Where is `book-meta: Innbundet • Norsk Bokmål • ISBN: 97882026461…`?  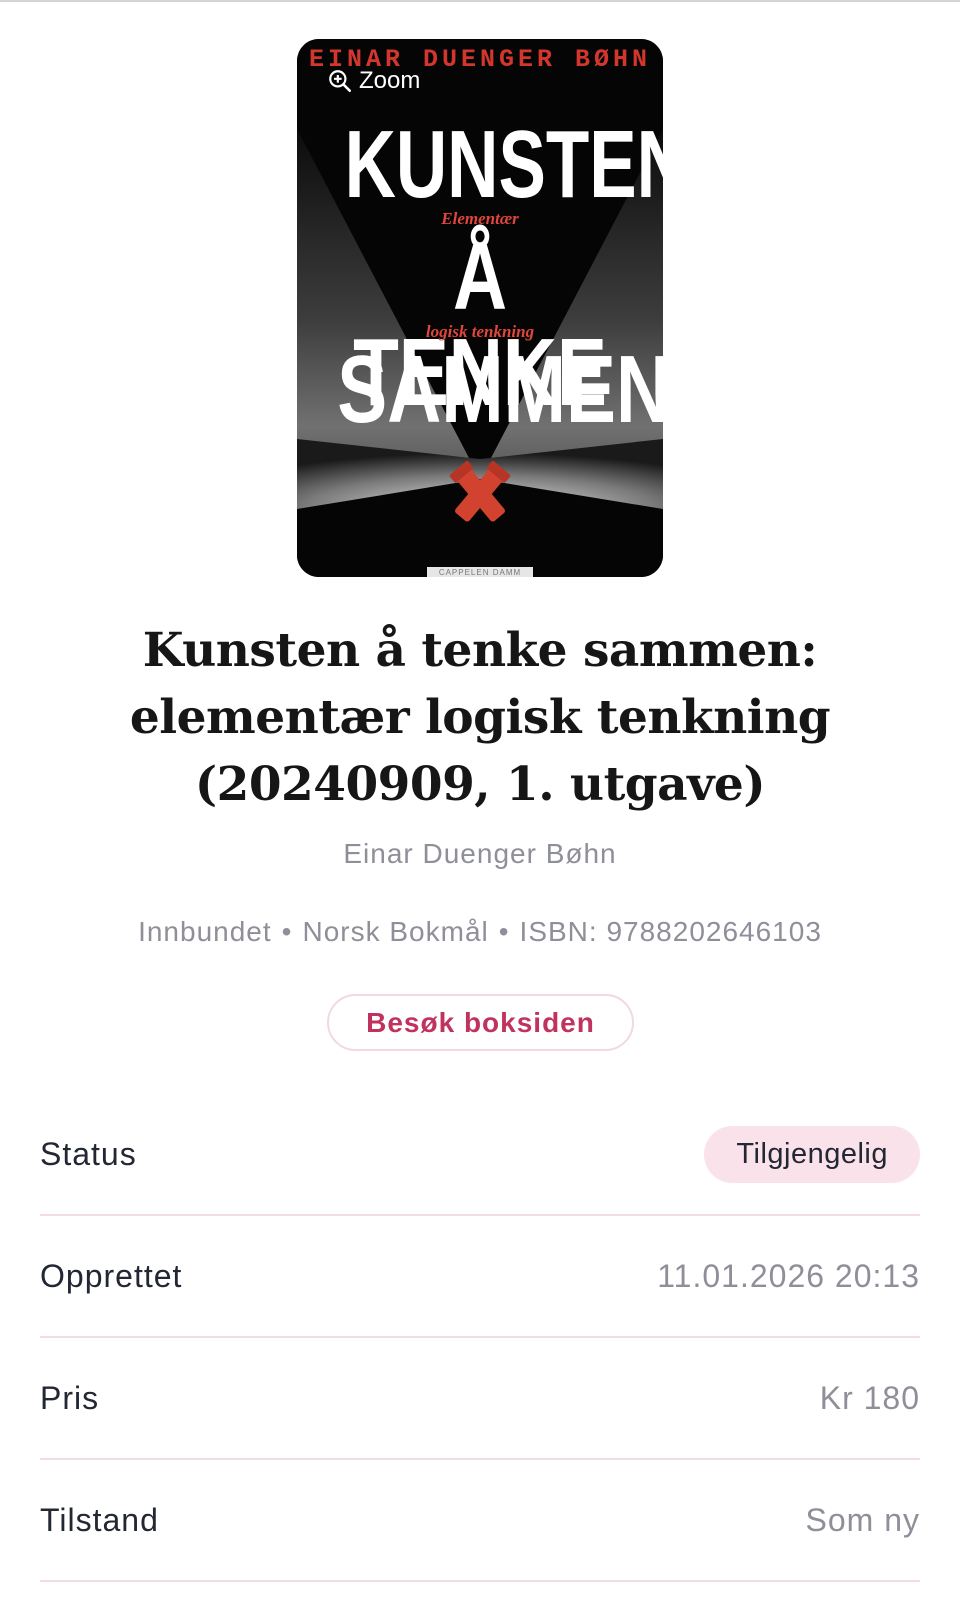
book-meta: Innbundet • Norsk Bokmål • ISBN: 97882026461… is located at coordinates (480, 932).